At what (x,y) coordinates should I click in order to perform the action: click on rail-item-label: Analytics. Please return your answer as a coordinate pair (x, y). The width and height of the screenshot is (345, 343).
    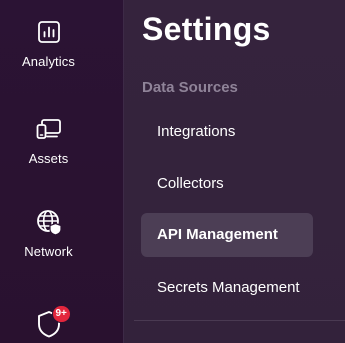
    Looking at the image, I should click on (48, 61).